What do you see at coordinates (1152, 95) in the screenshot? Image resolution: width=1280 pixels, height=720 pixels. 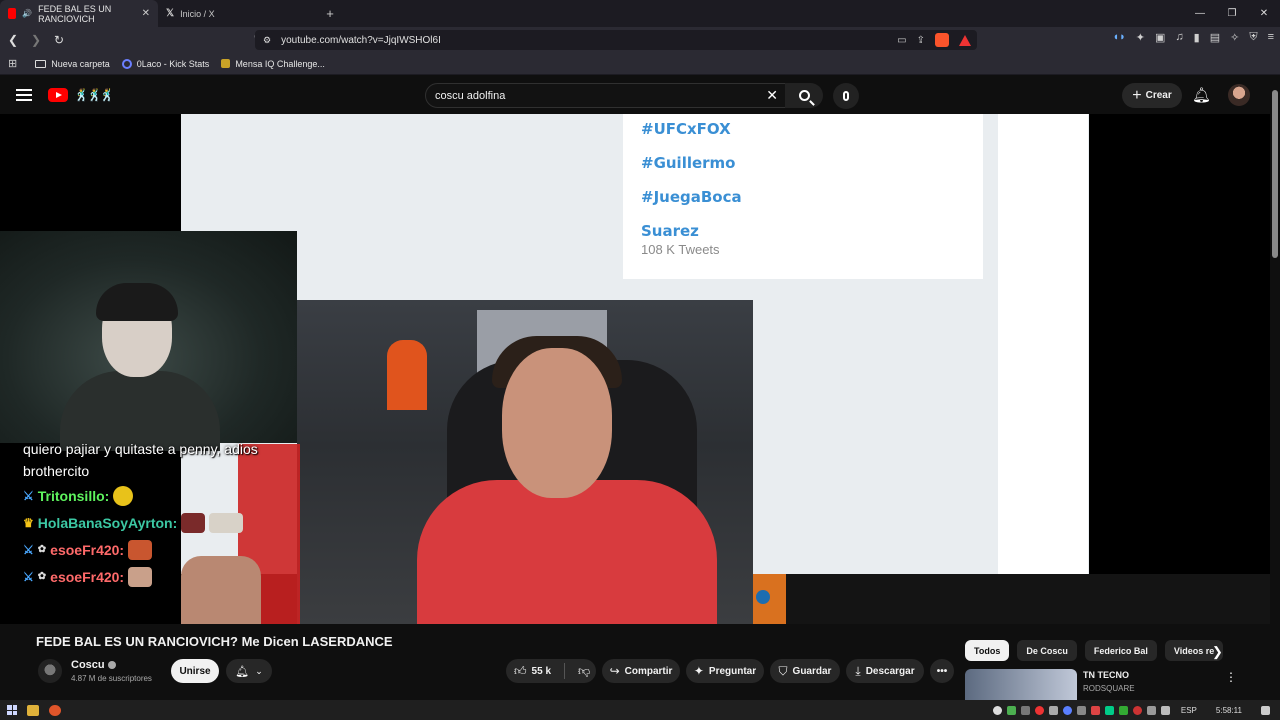 I see `create-button: + Crear` at bounding box center [1152, 95].